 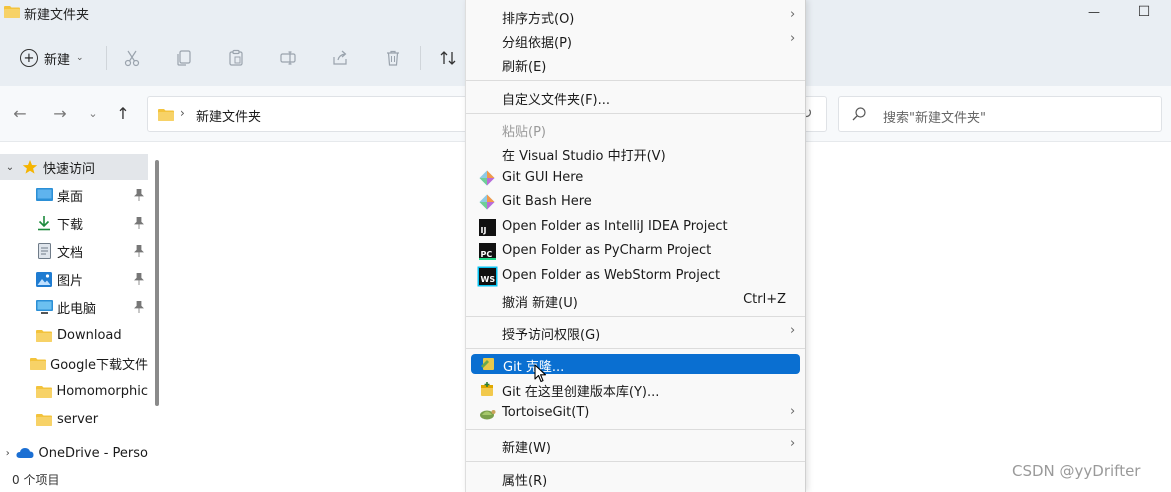 I want to click on pycharm-icon: PC, so click(x=487, y=251).